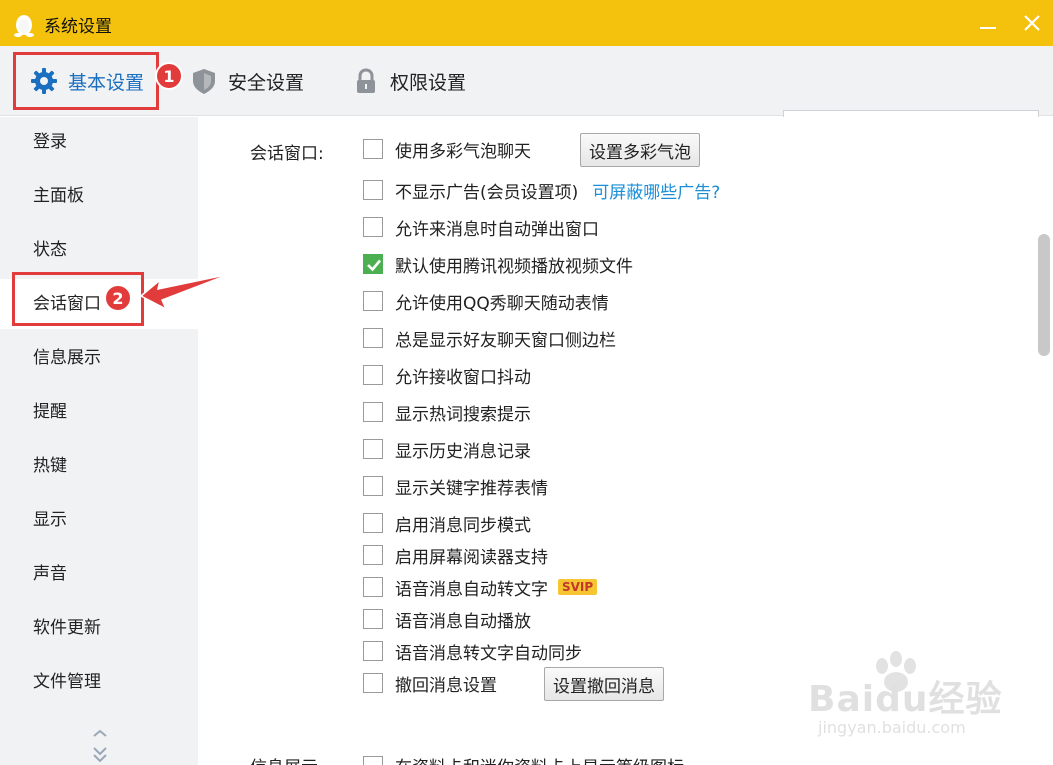 Image resolution: width=1053 pixels, height=765 pixels. What do you see at coordinates (287, 154) in the screenshot?
I see `section-label-chat-window: 会话窗口:` at bounding box center [287, 154].